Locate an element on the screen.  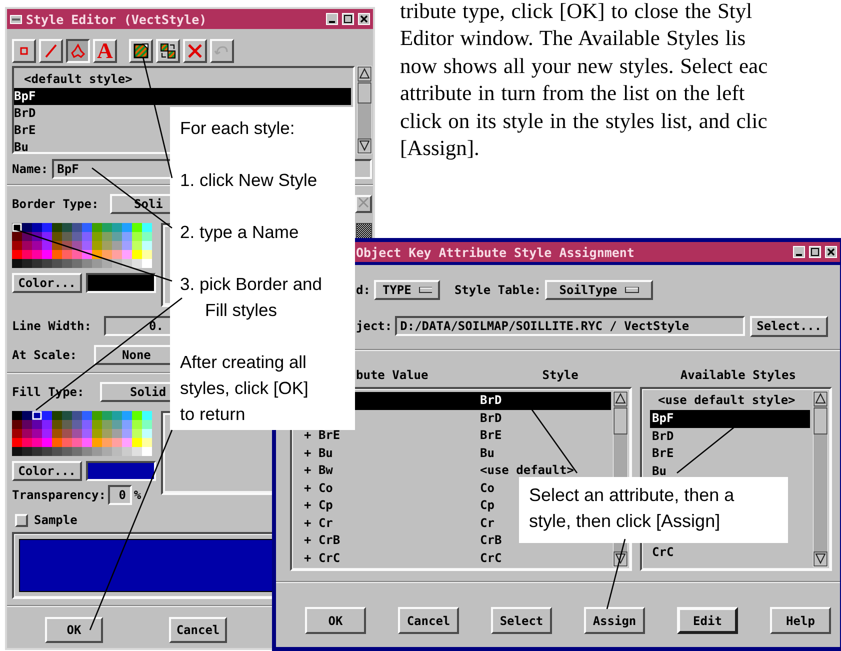
table-cell: + CrB is located at coordinates (322, 540).